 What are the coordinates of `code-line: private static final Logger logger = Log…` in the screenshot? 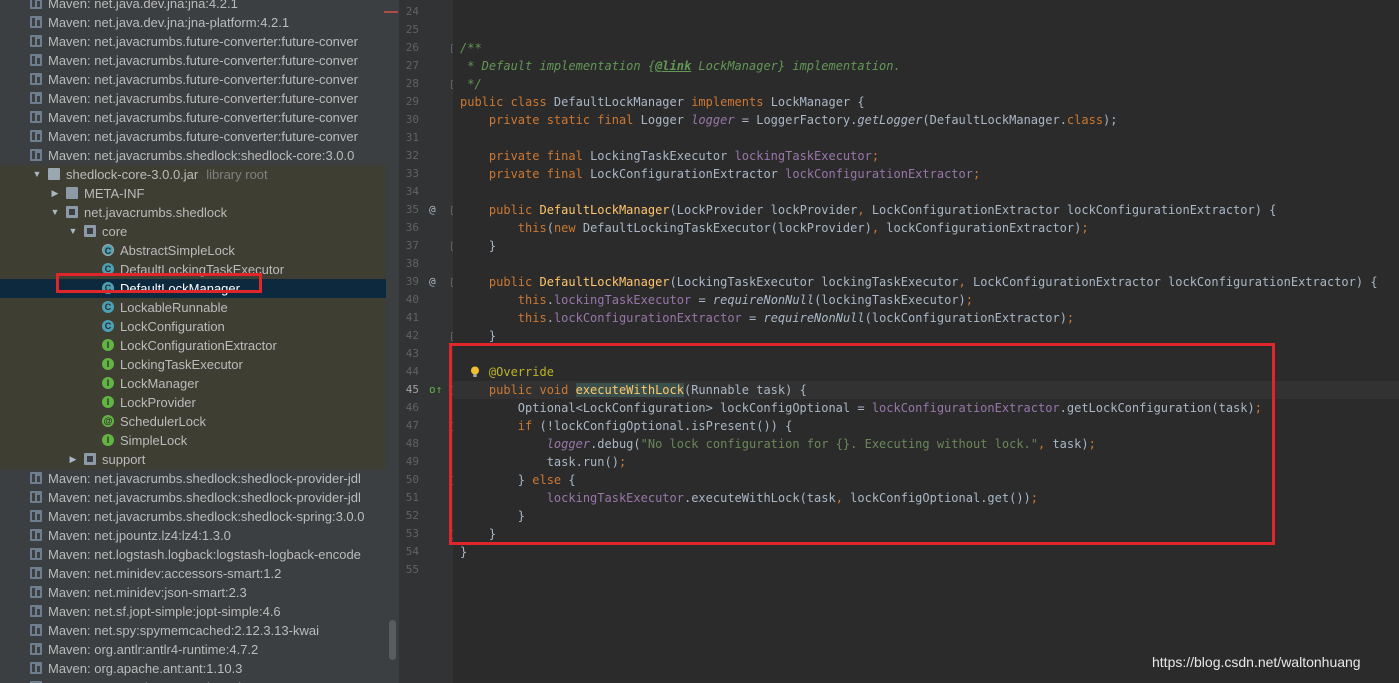 It's located at (789, 120).